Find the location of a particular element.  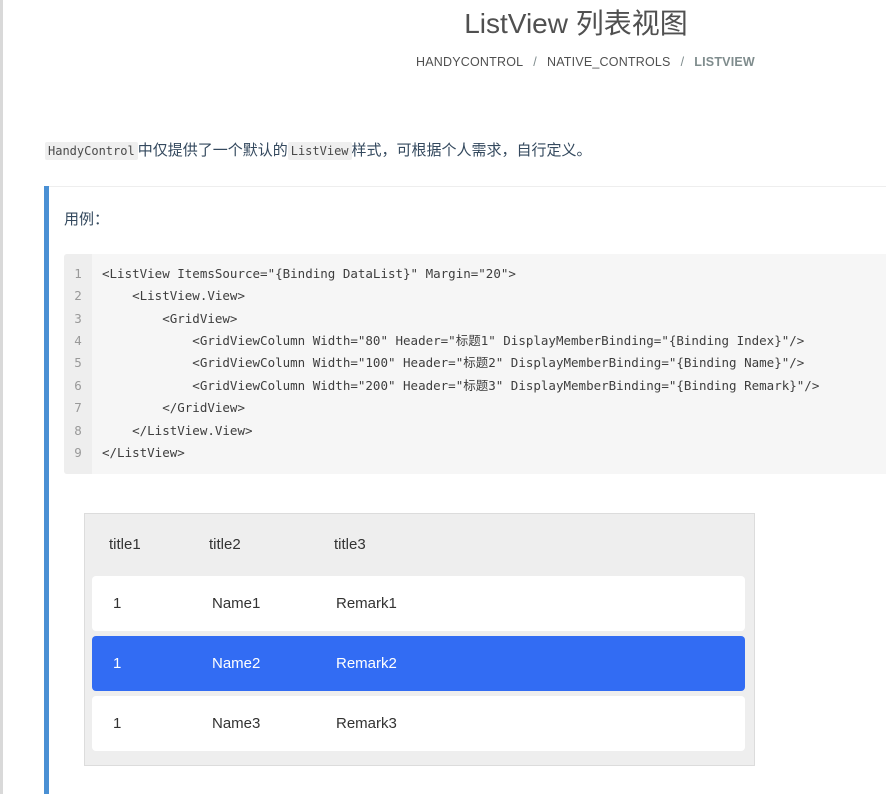

breadcrumb-item-listview: LISTVIEW is located at coordinates (724, 62).